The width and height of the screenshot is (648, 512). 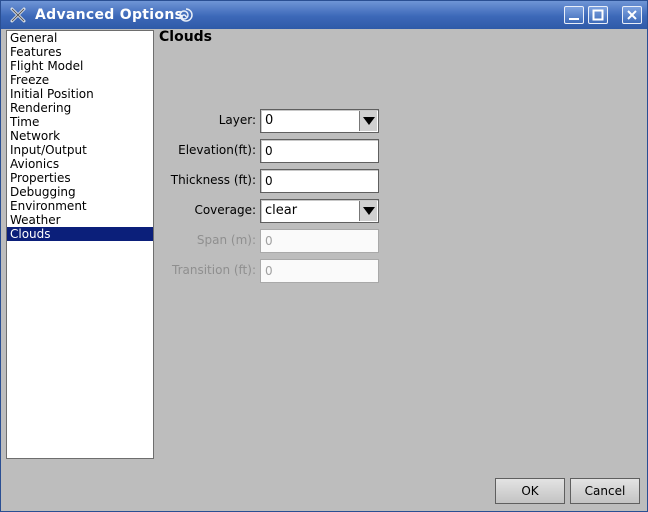 I want to click on sidebar-item-avionics: Avionics, so click(x=80, y=164).